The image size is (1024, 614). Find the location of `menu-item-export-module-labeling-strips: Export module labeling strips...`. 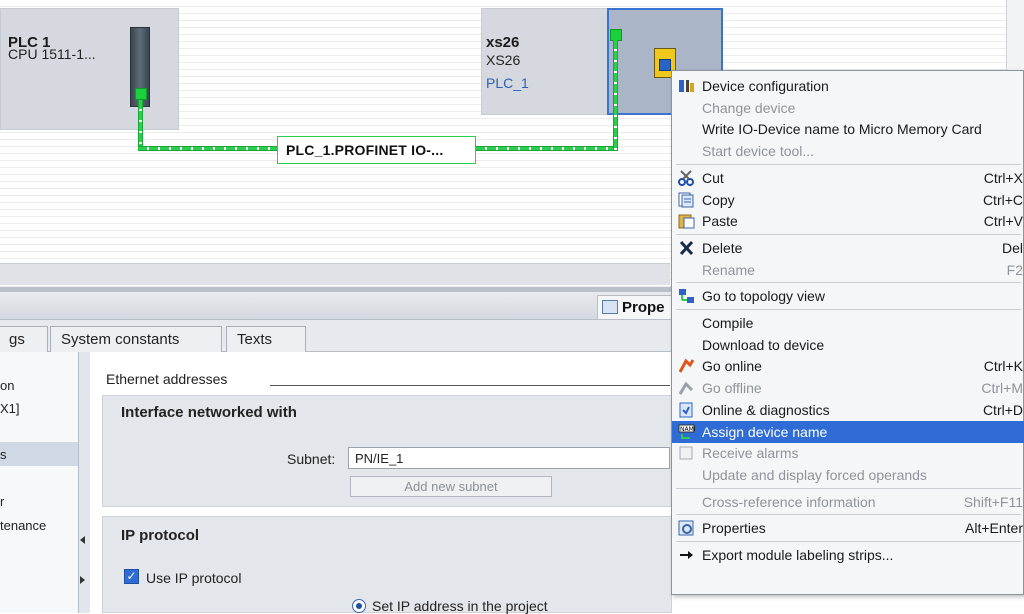

menu-item-export-module-labeling-strips: Export module labeling strips... is located at coordinates (848, 555).